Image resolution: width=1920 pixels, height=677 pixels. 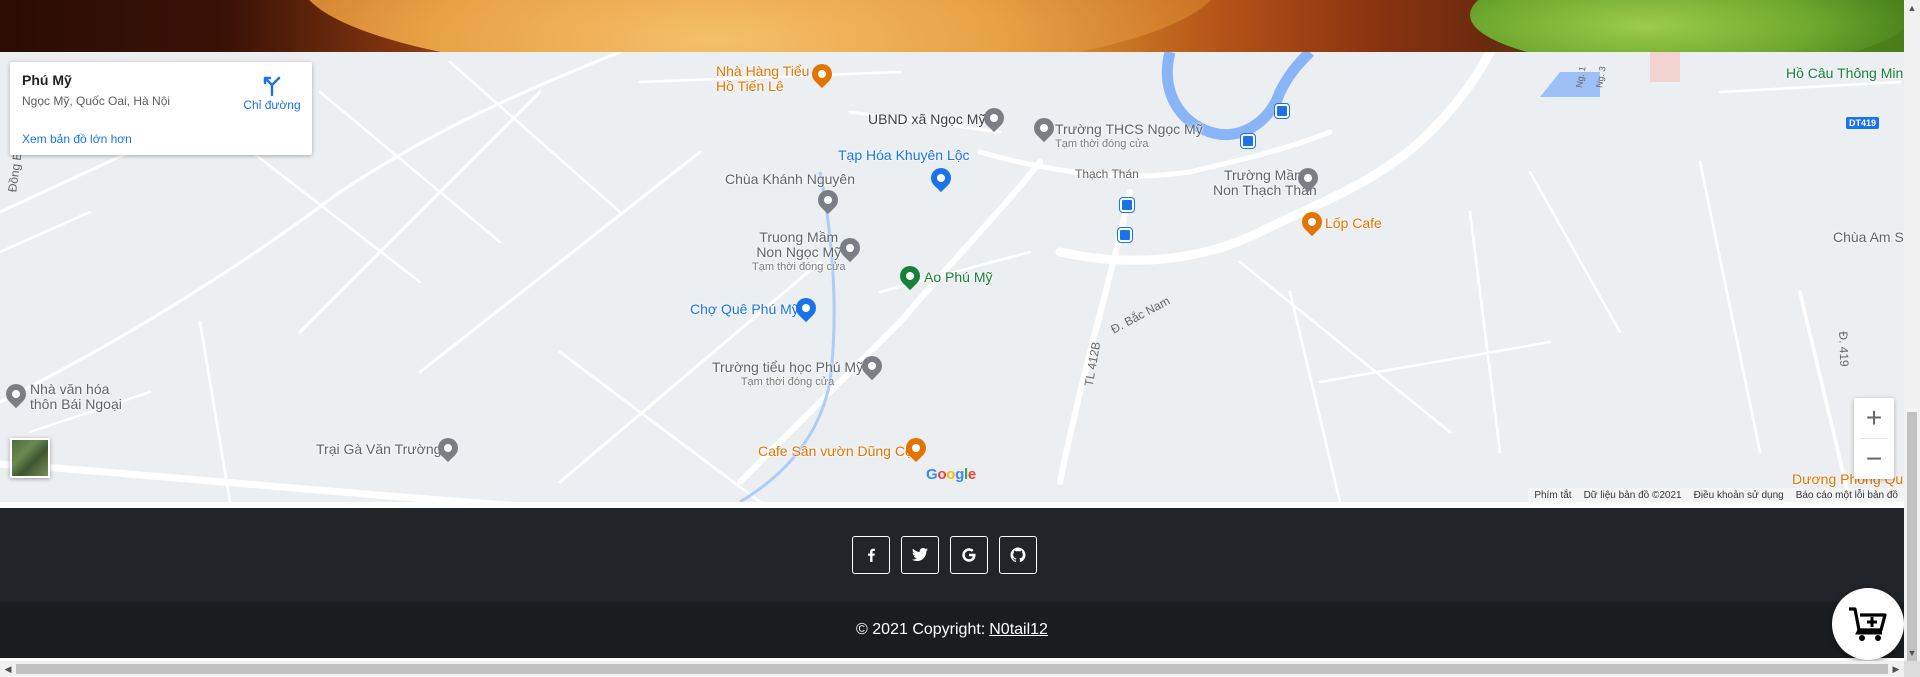 I want to click on poi-label: Trại Gà Văn Trường, so click(x=378, y=449).